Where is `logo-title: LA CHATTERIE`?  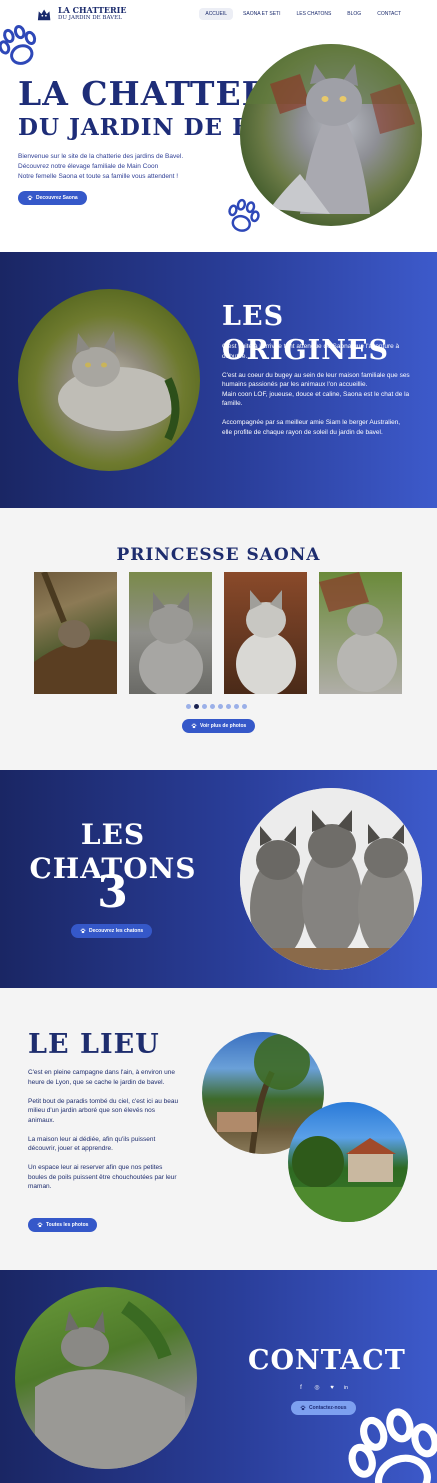 logo-title: LA CHATTERIE is located at coordinates (92, 10).